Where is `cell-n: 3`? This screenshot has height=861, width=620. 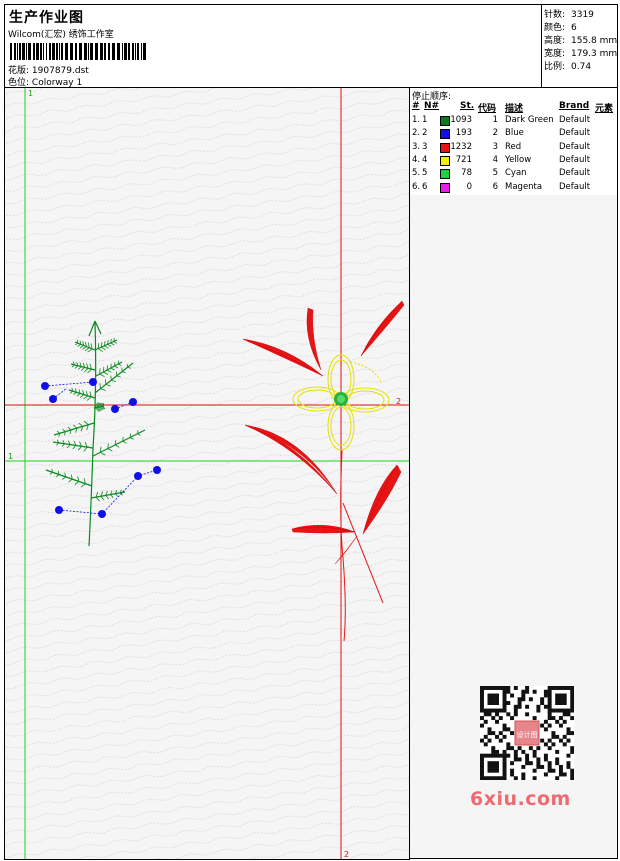 cell-n: 3 is located at coordinates (425, 146).